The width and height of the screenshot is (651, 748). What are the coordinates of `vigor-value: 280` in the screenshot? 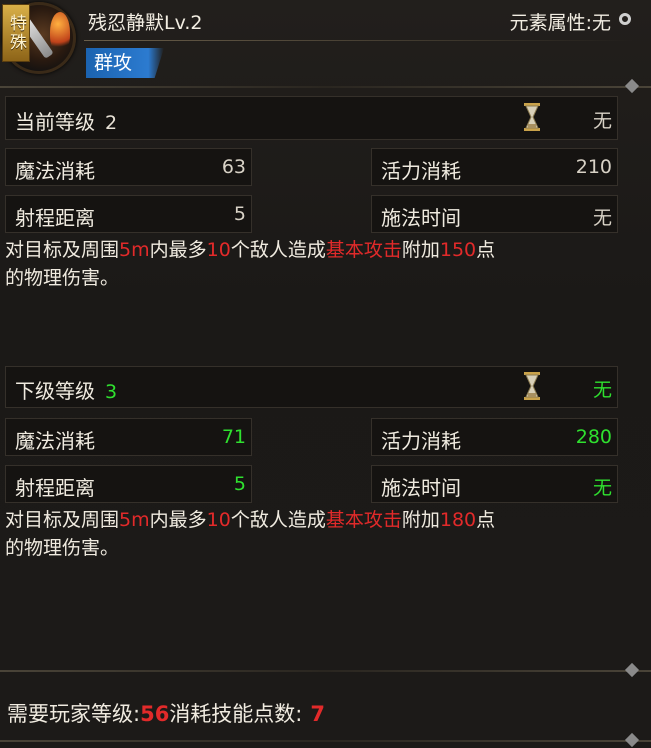 It's located at (593, 437).